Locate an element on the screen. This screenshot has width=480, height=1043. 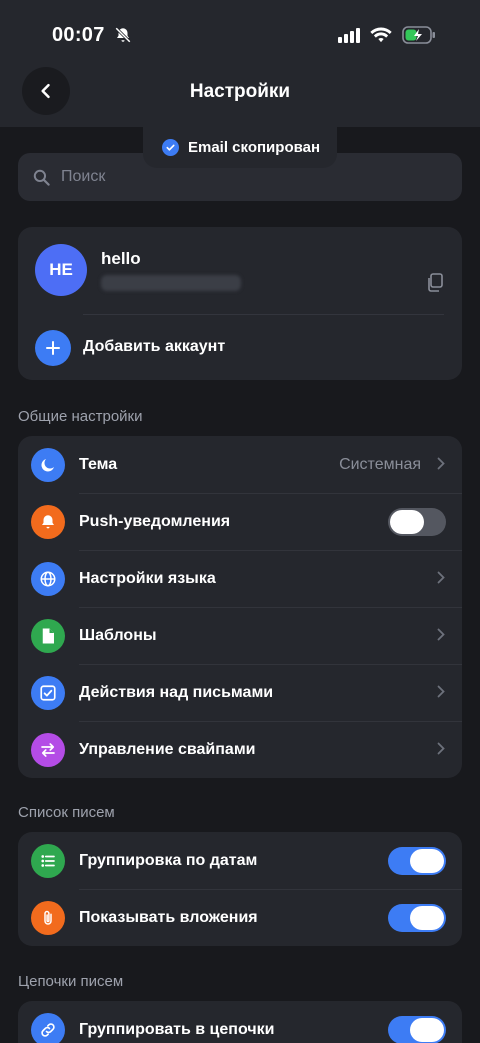
status-time: 00:07 is located at coordinates (78, 35).